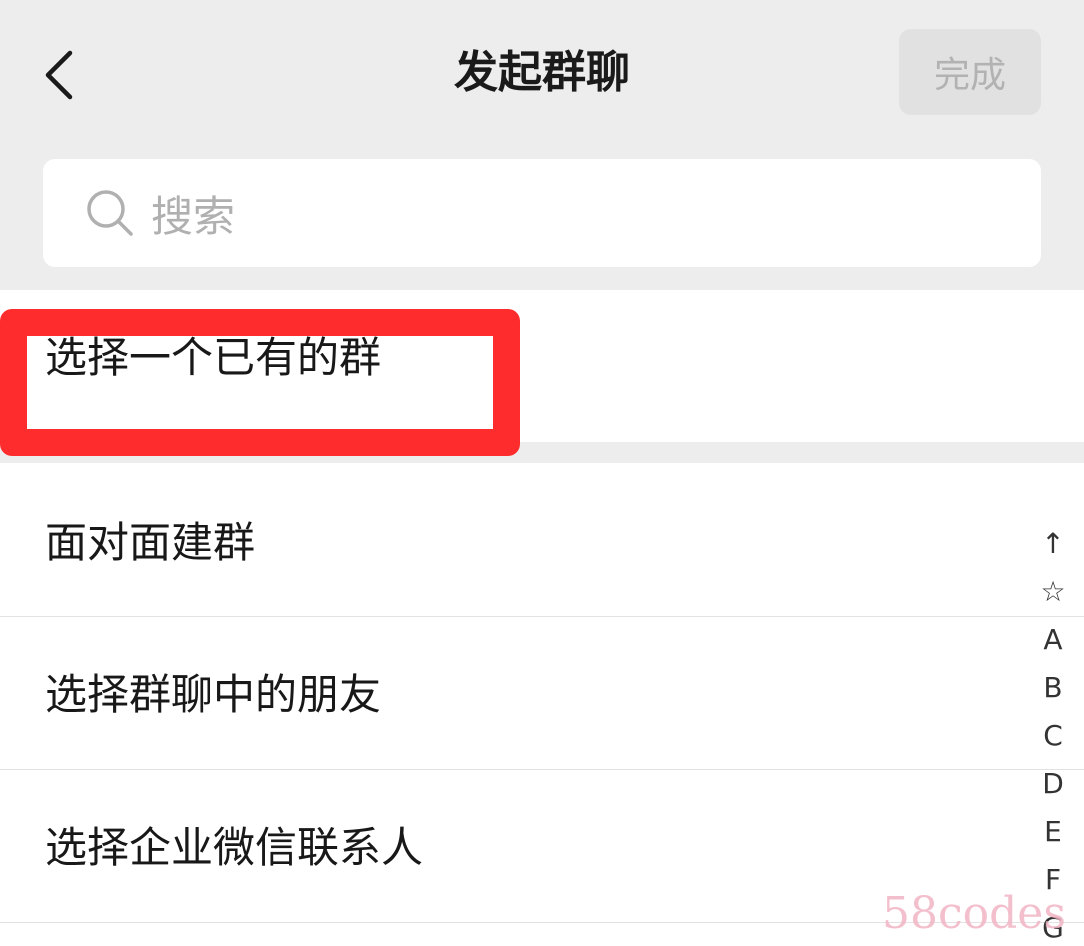 The height and width of the screenshot is (946, 1084). What do you see at coordinates (1053, 544) in the screenshot?
I see `index-top: ↑` at bounding box center [1053, 544].